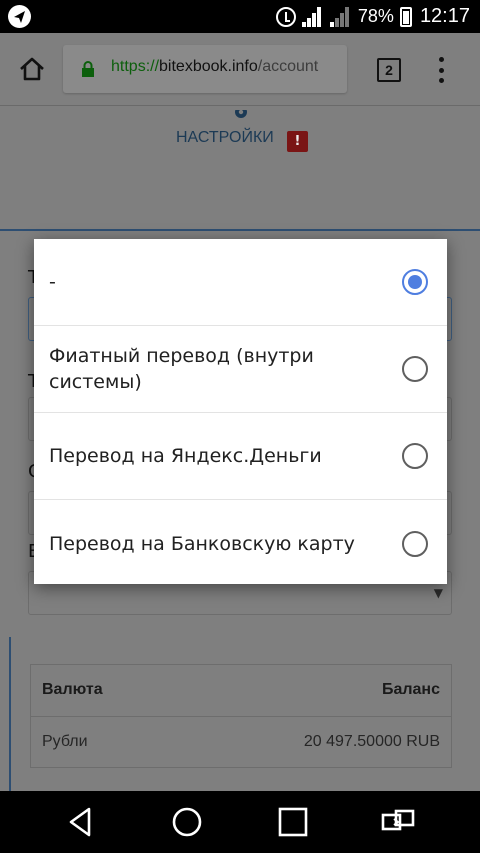 The width and height of the screenshot is (480, 853). I want to click on dialog-option-none: -, so click(240, 282).